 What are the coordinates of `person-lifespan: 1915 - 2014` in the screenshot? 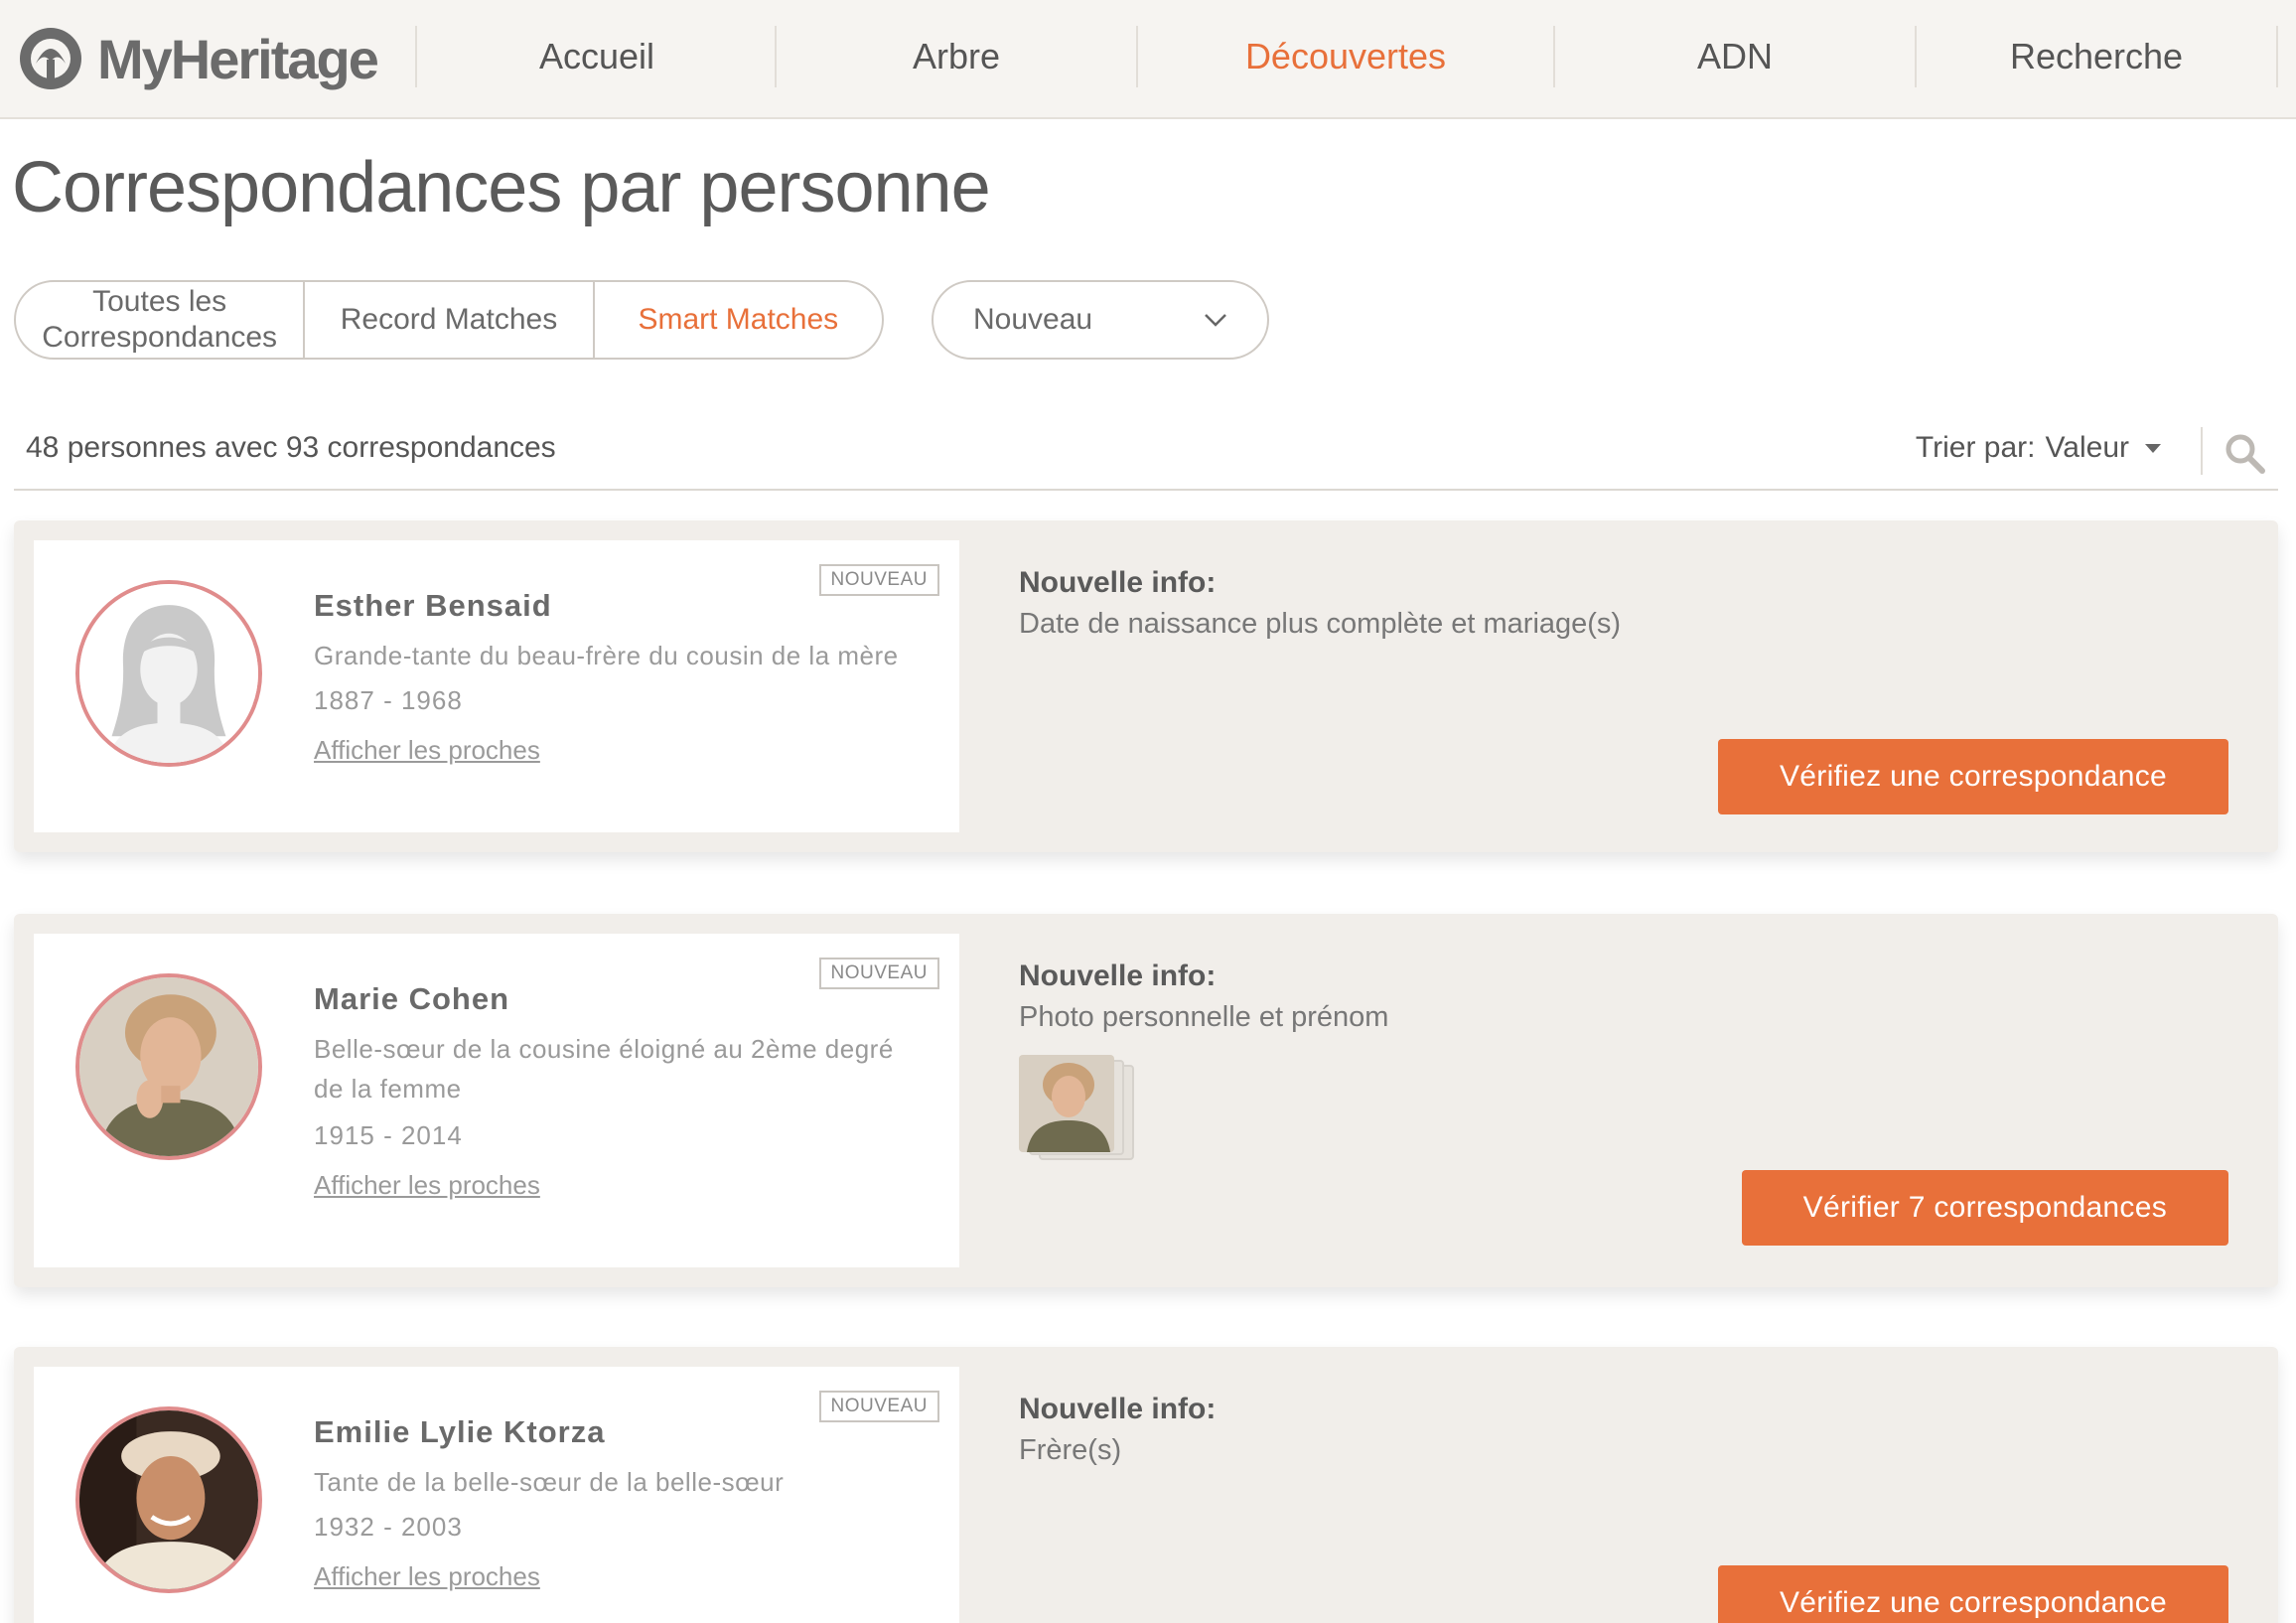 It's located at (388, 1135).